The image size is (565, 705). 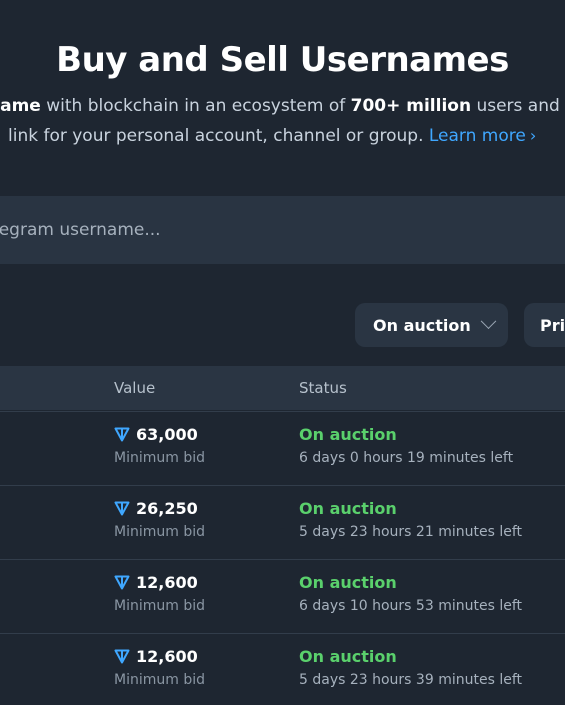 I want to click on chevron-down-icon, so click(x=488, y=320).